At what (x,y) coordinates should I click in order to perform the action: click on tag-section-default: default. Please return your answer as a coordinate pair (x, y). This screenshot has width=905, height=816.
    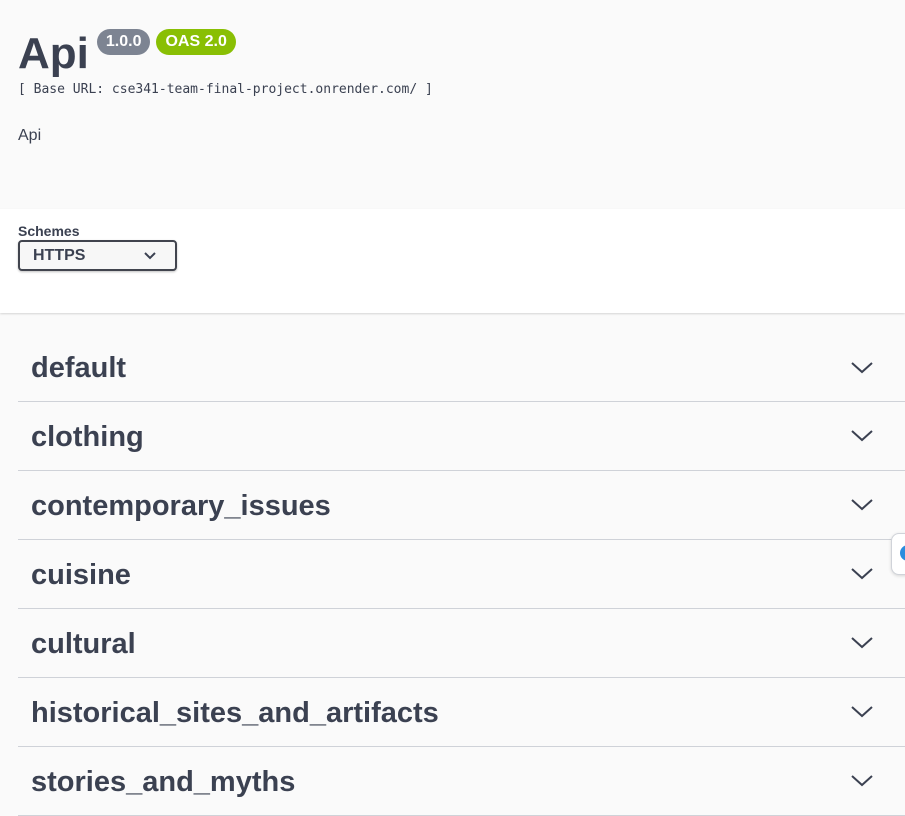
    Looking at the image, I should click on (461, 368).